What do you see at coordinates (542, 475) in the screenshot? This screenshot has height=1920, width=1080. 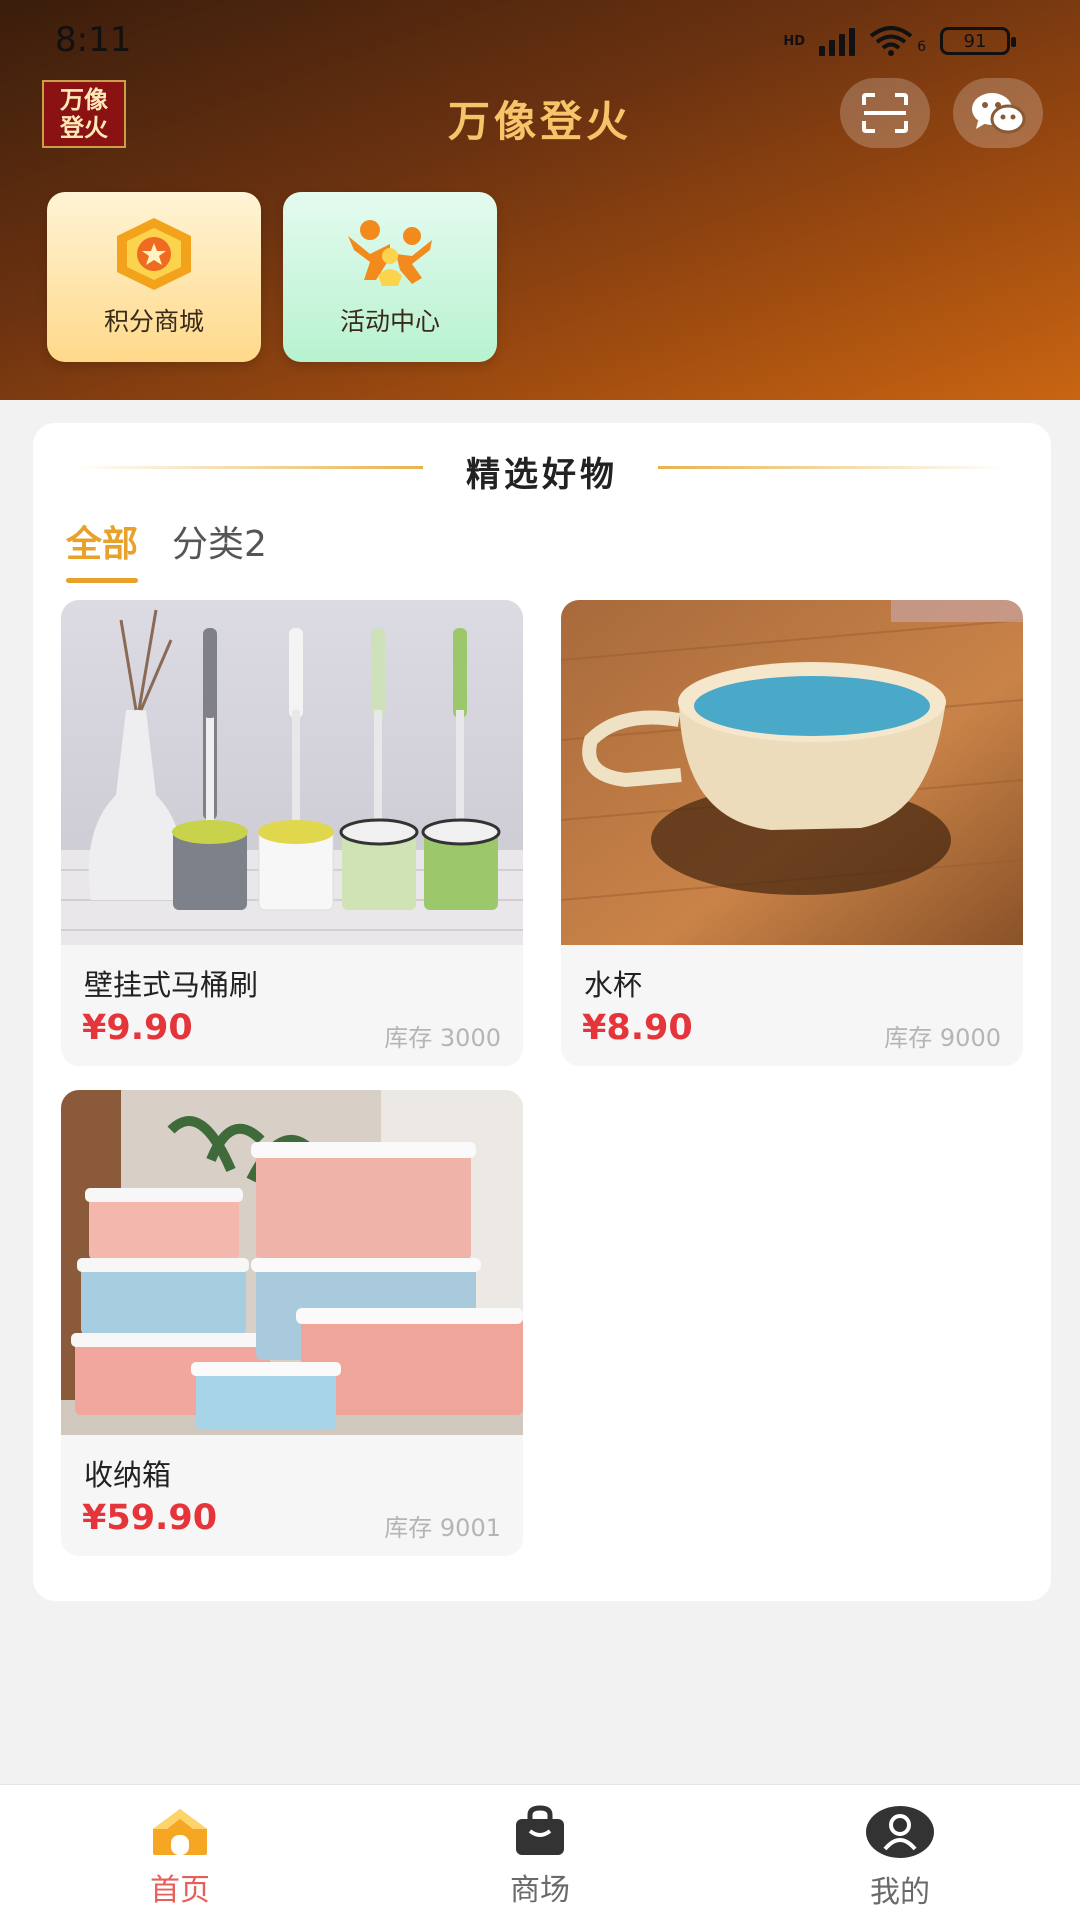 I see `section-title: 精选好物` at bounding box center [542, 475].